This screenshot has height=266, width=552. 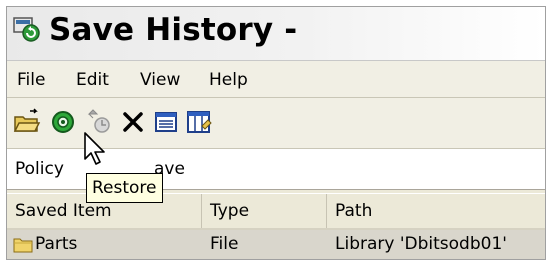 What do you see at coordinates (173, 30) in the screenshot?
I see `window-title: Save History -` at bounding box center [173, 30].